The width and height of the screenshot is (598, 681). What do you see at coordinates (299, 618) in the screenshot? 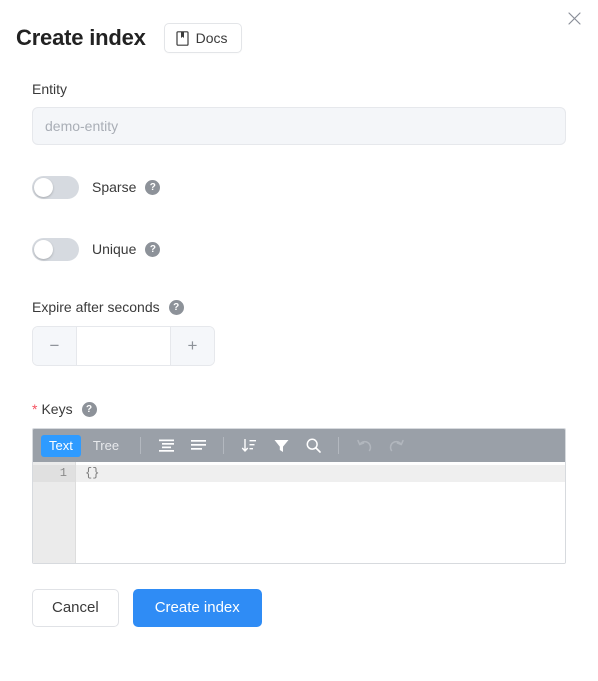
I see `dialog-footer: Cancel Create index` at bounding box center [299, 618].